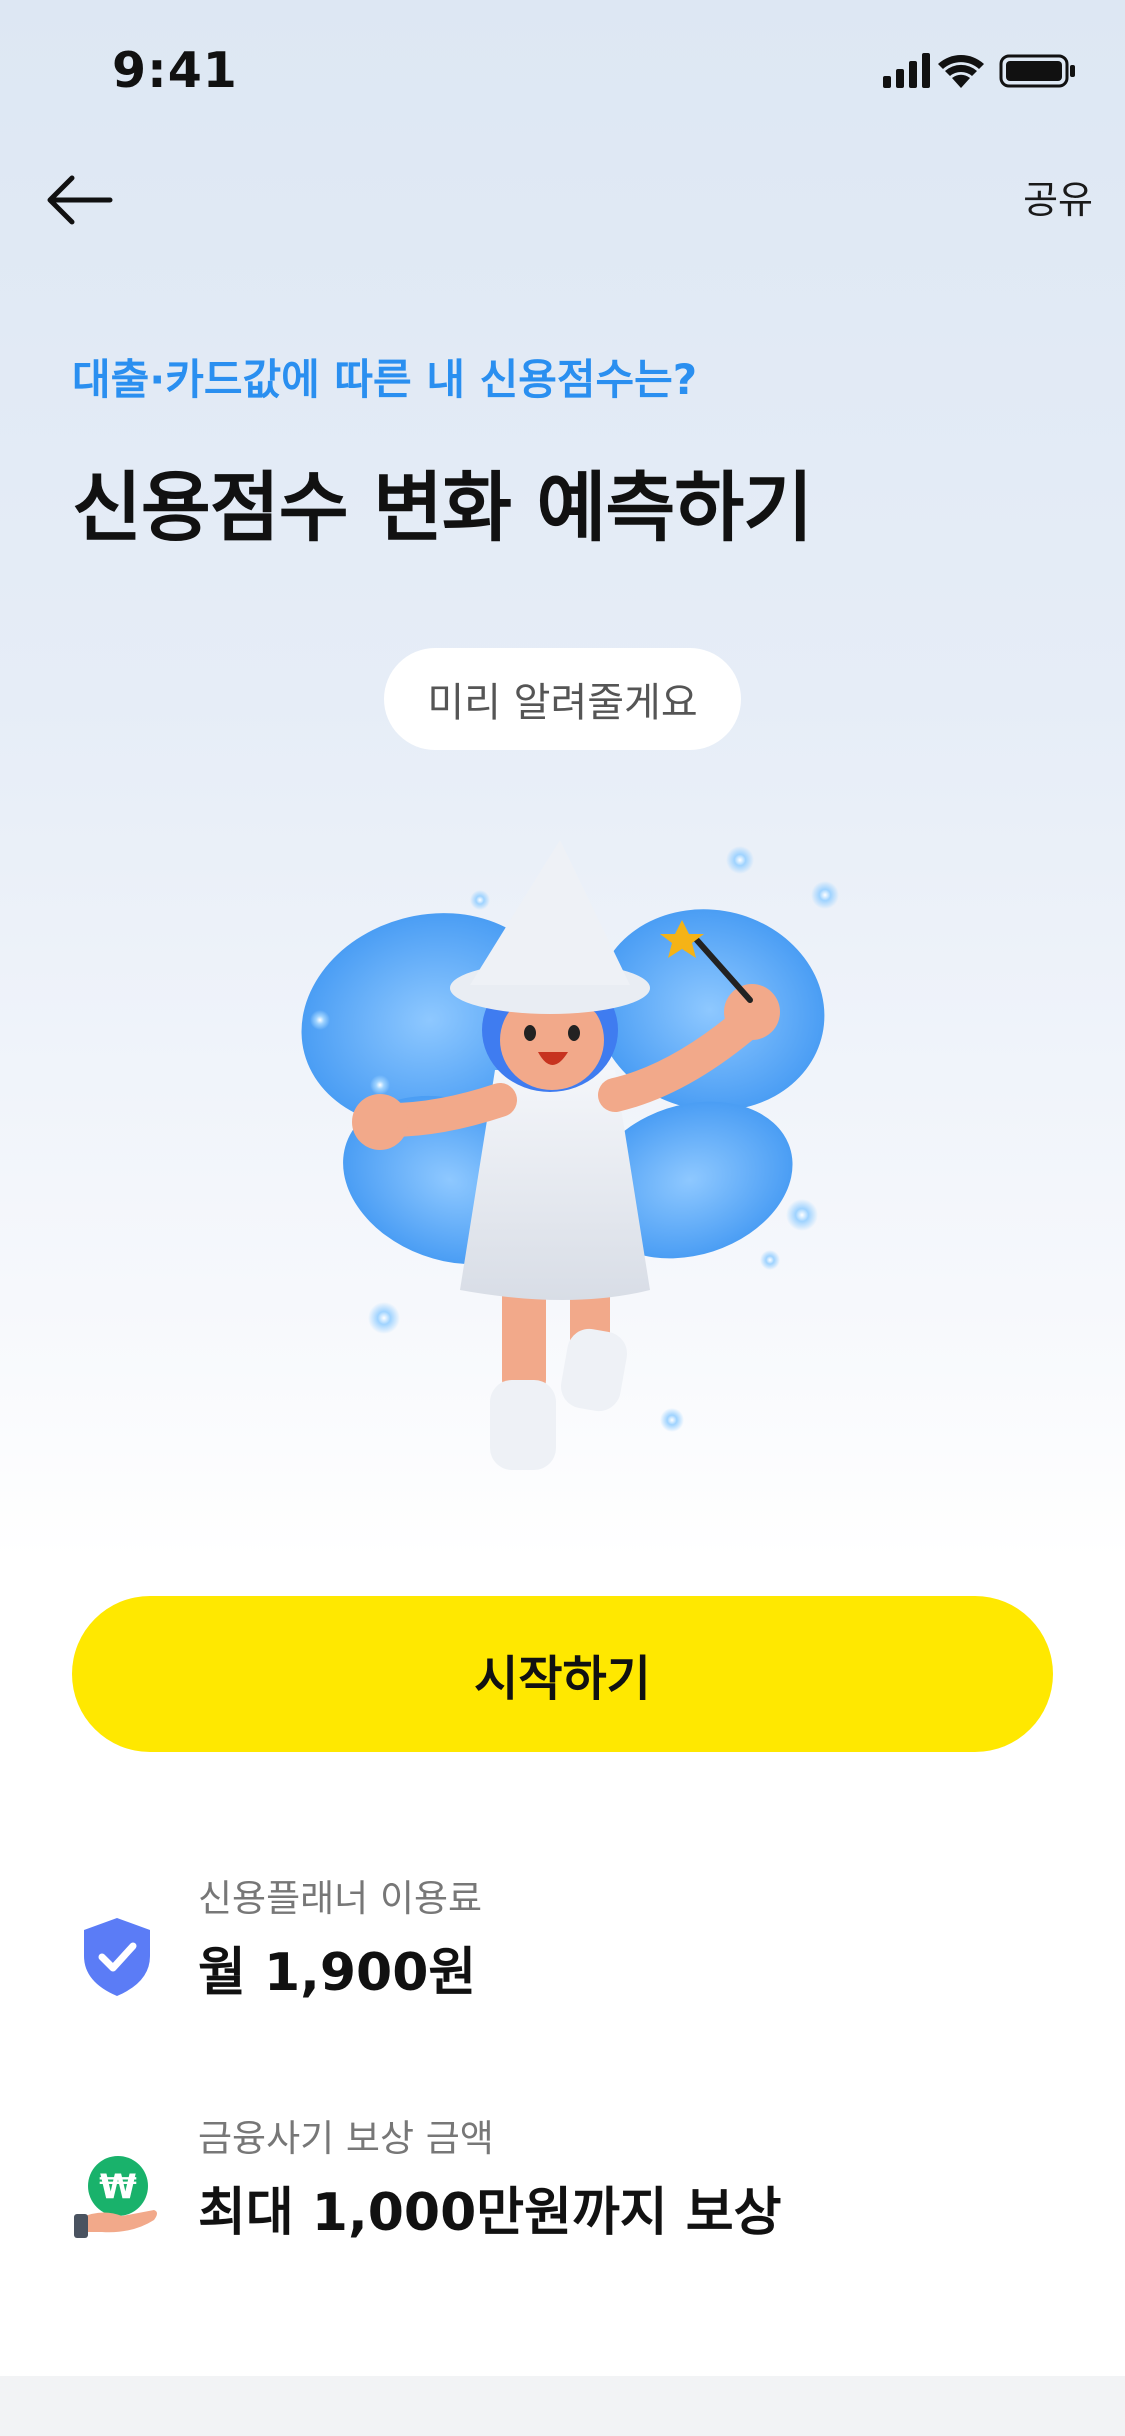 Image resolution: width=1125 pixels, height=2436 pixels. I want to click on page-subtitle: 대출·카드값에 따른 내 신용점수는?, so click(385, 379).